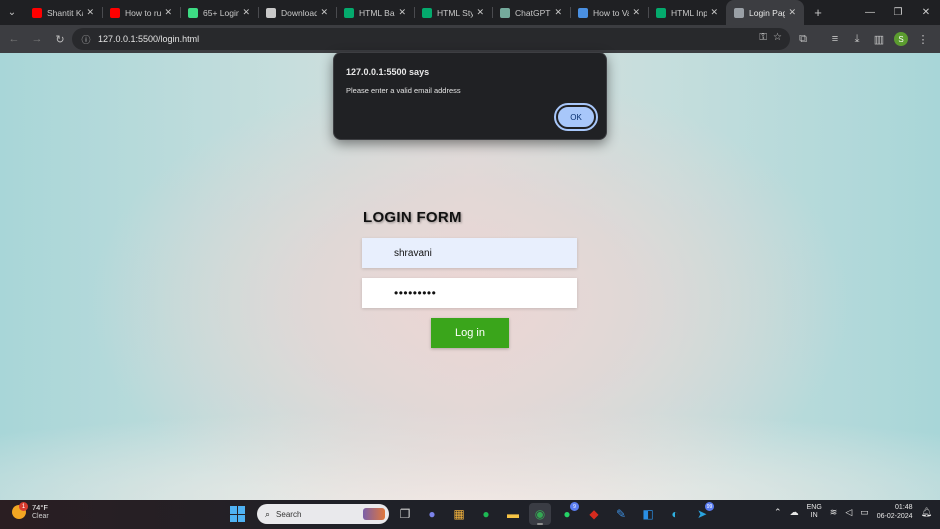 This screenshot has height=529, width=940. Describe the element at coordinates (432, 514) in the screenshot. I see `chat-icon: ●` at that location.